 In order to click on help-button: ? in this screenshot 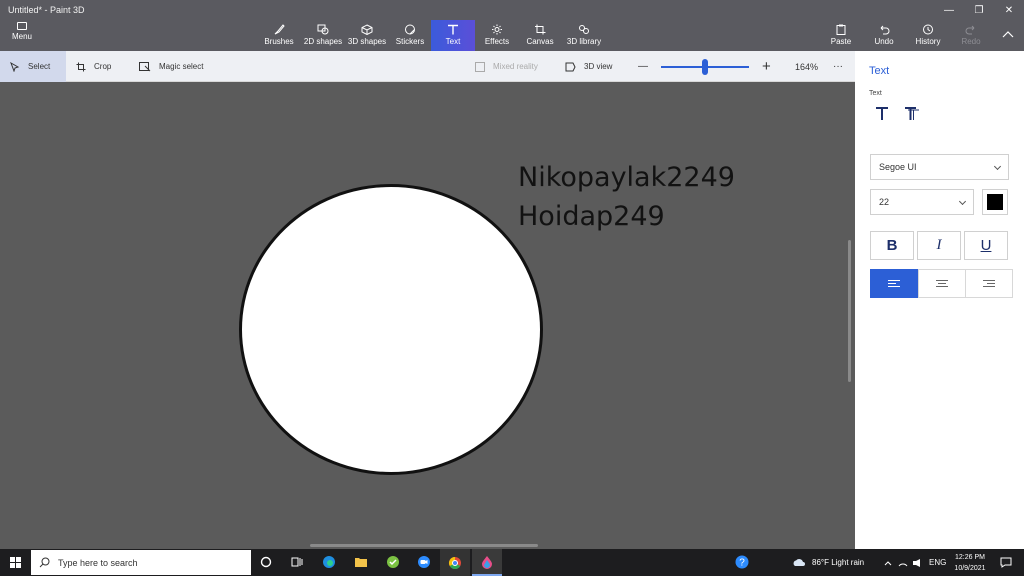, I will do `click(742, 562)`.